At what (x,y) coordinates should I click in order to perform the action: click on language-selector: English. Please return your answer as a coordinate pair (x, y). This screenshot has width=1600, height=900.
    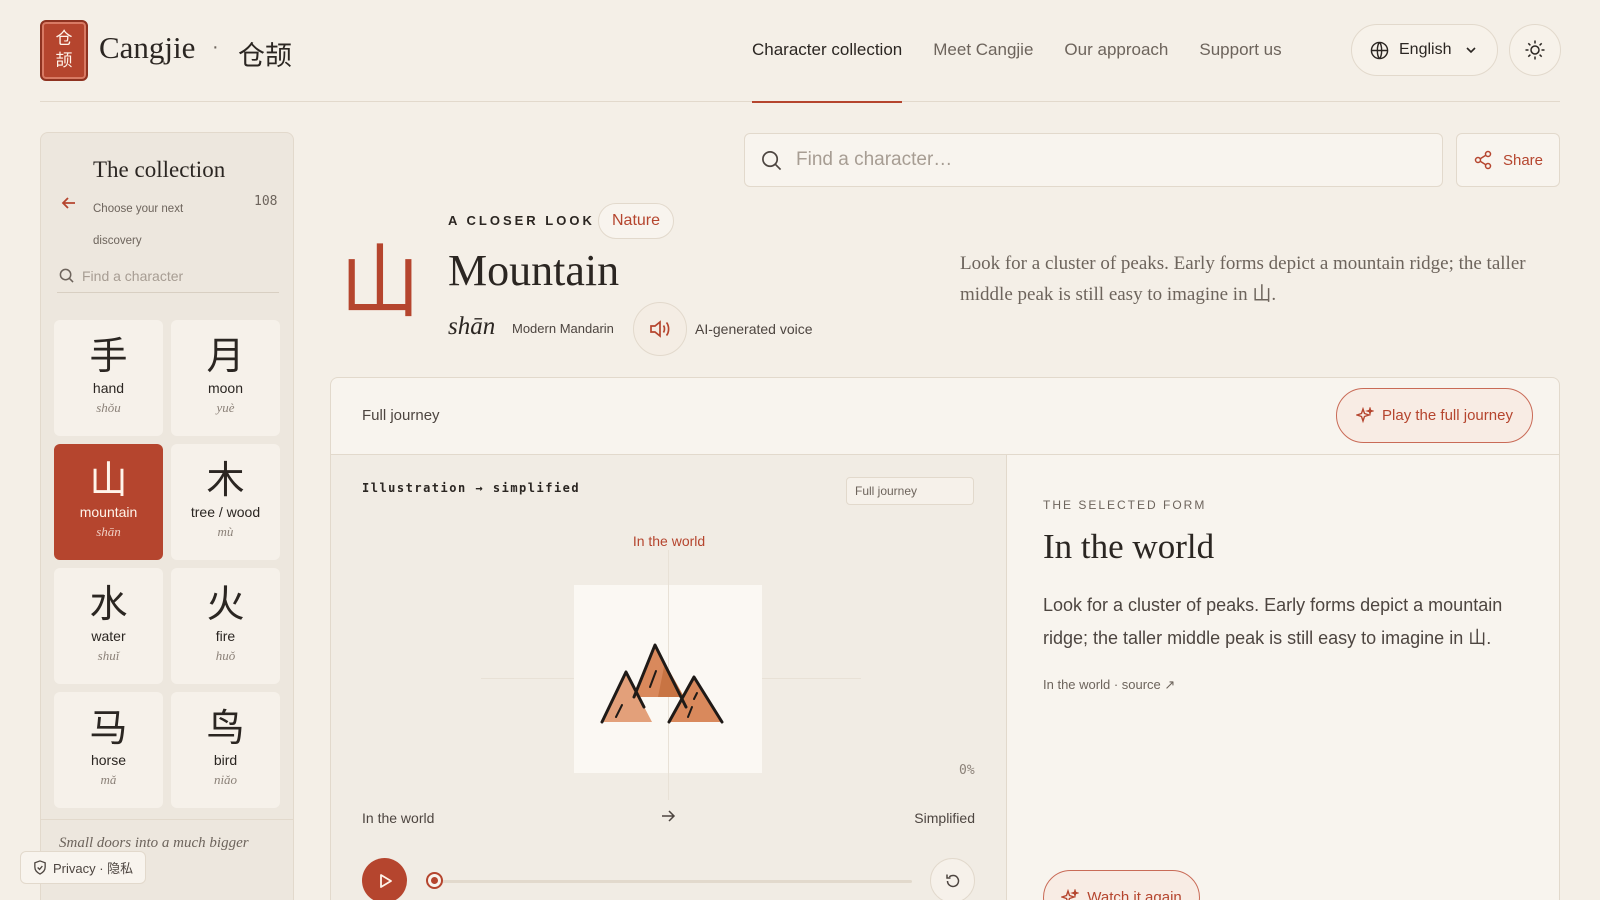
    Looking at the image, I should click on (1424, 50).